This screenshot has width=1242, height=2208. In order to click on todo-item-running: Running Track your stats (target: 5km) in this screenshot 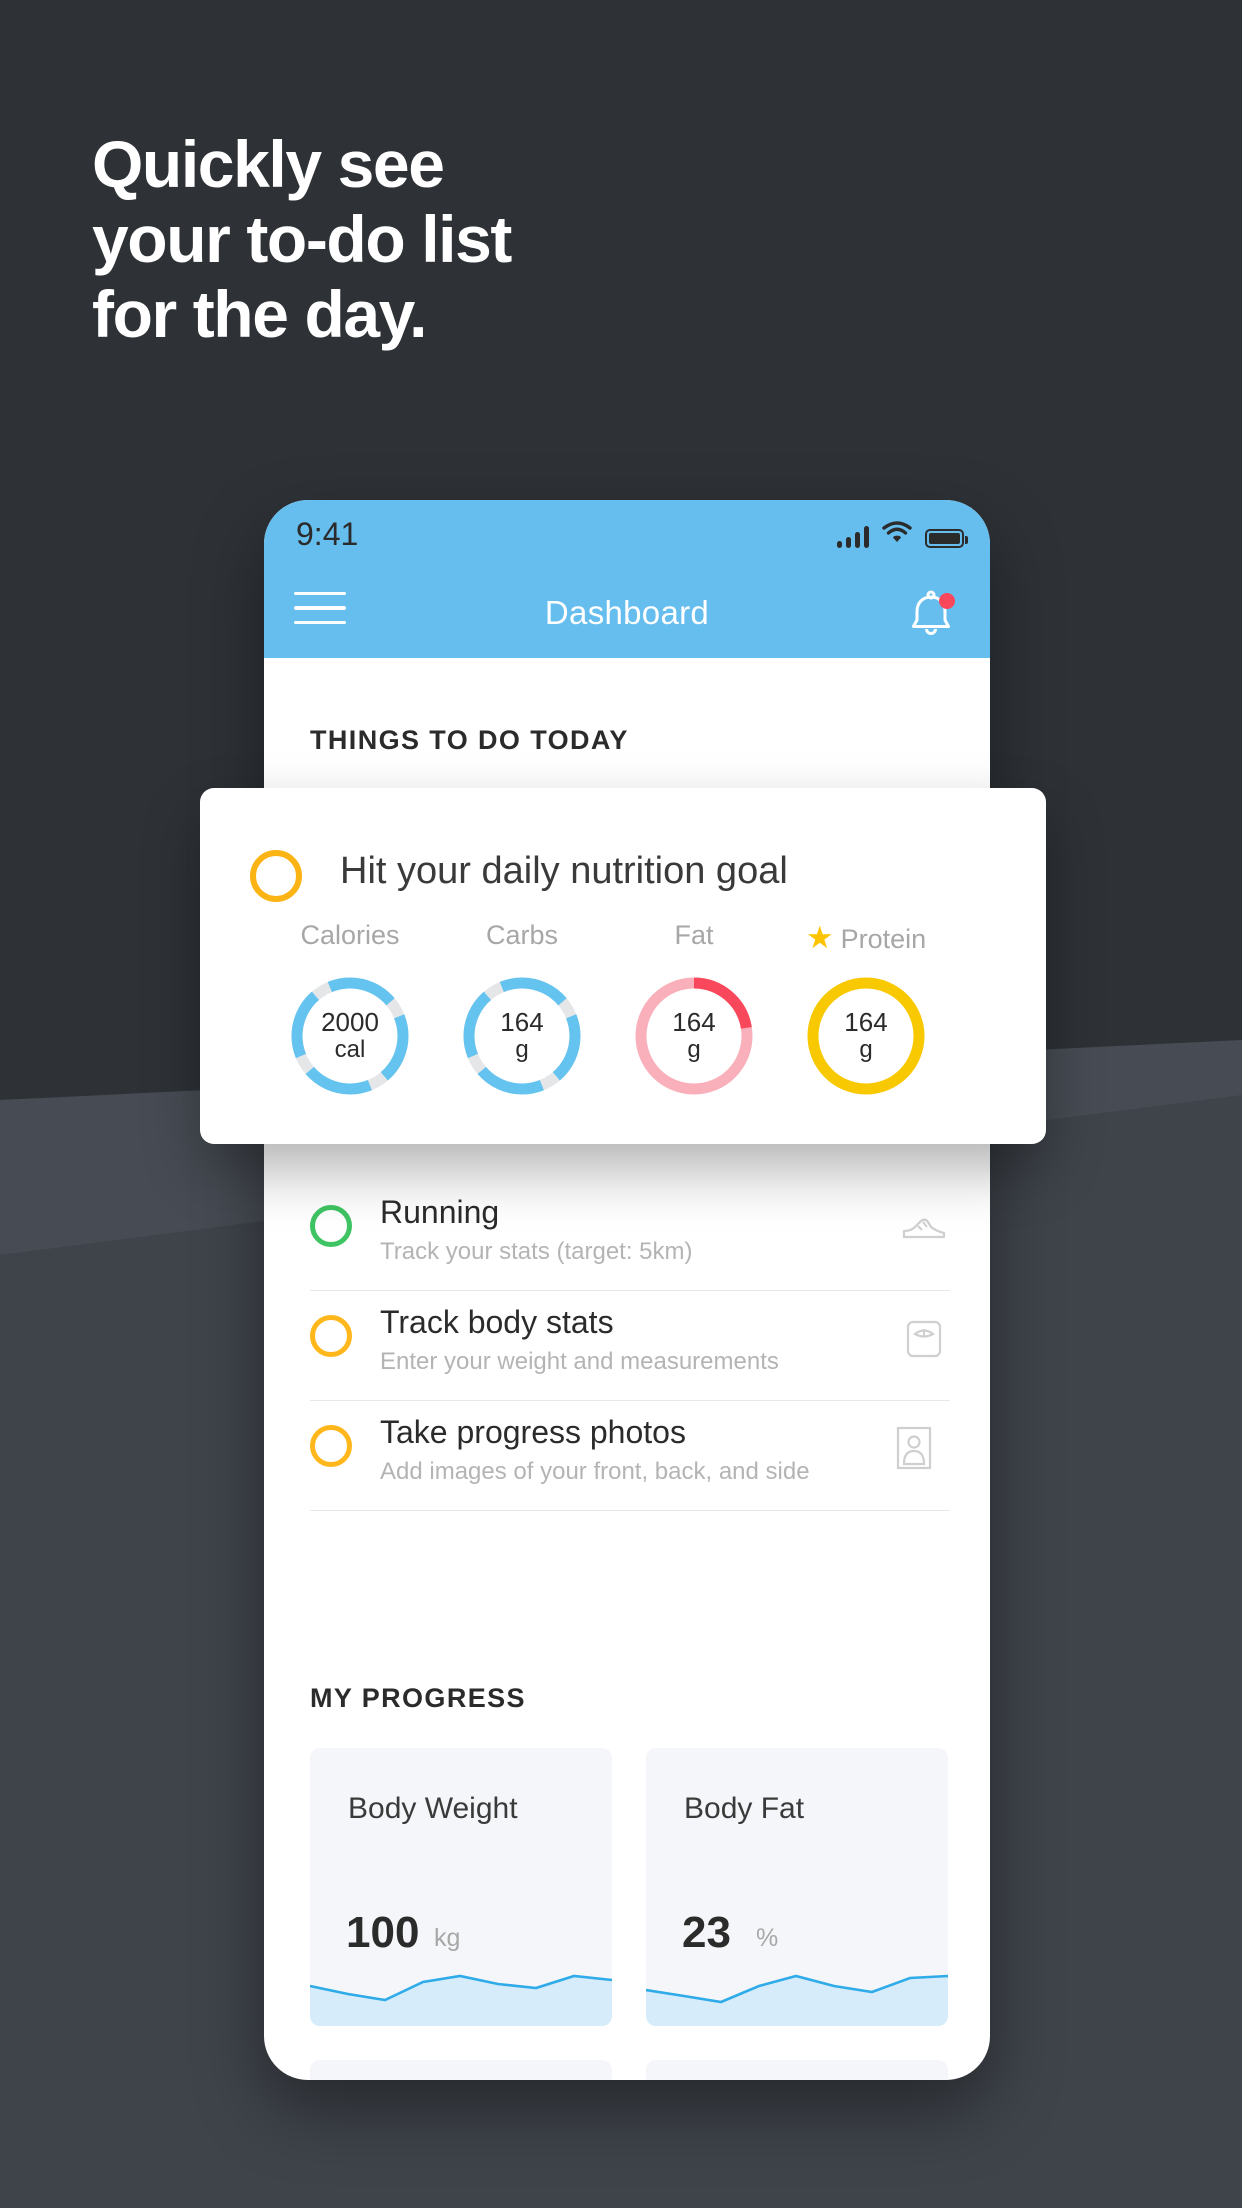, I will do `click(630, 1236)`.